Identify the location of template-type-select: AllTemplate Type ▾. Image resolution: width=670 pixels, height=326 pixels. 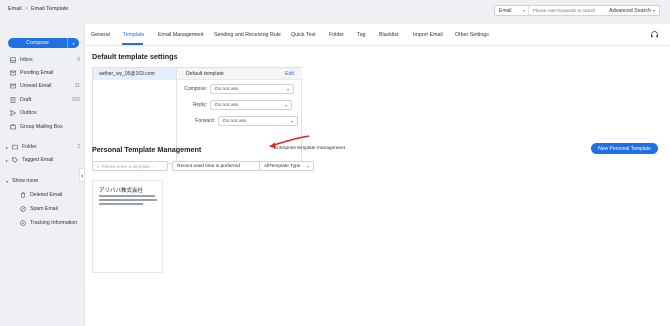
(286, 166).